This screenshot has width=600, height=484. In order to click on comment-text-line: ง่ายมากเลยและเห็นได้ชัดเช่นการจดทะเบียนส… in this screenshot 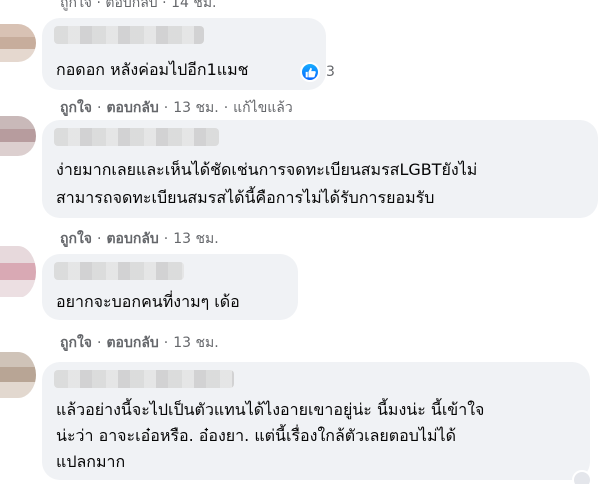, I will do `click(267, 169)`.